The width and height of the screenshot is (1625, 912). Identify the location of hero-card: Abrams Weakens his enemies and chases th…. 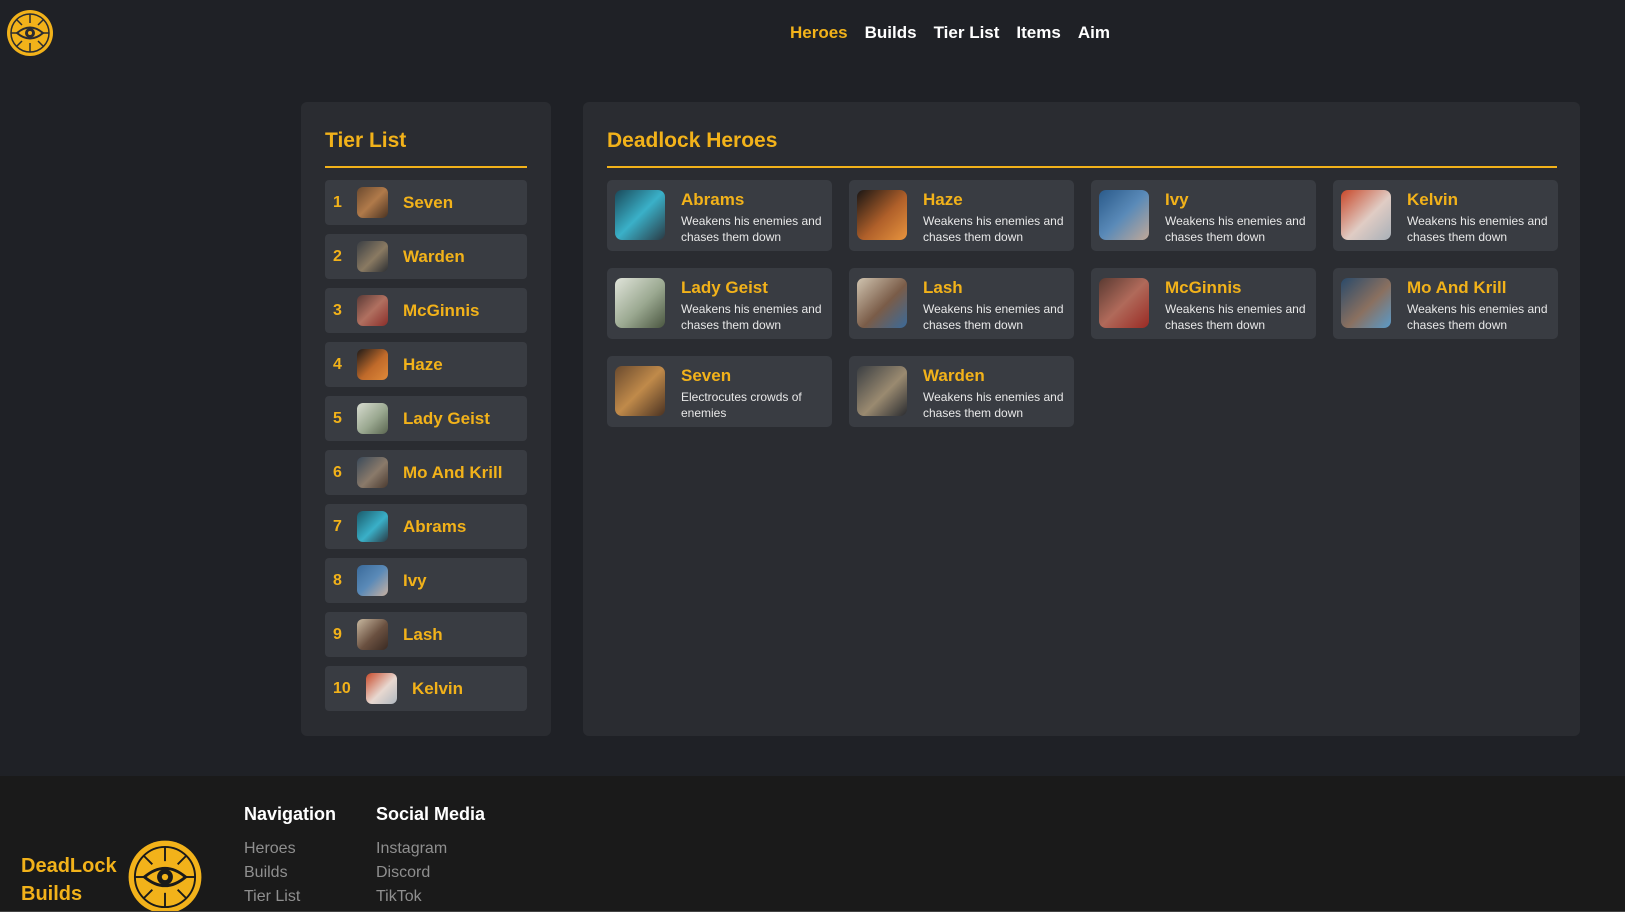
(719, 215).